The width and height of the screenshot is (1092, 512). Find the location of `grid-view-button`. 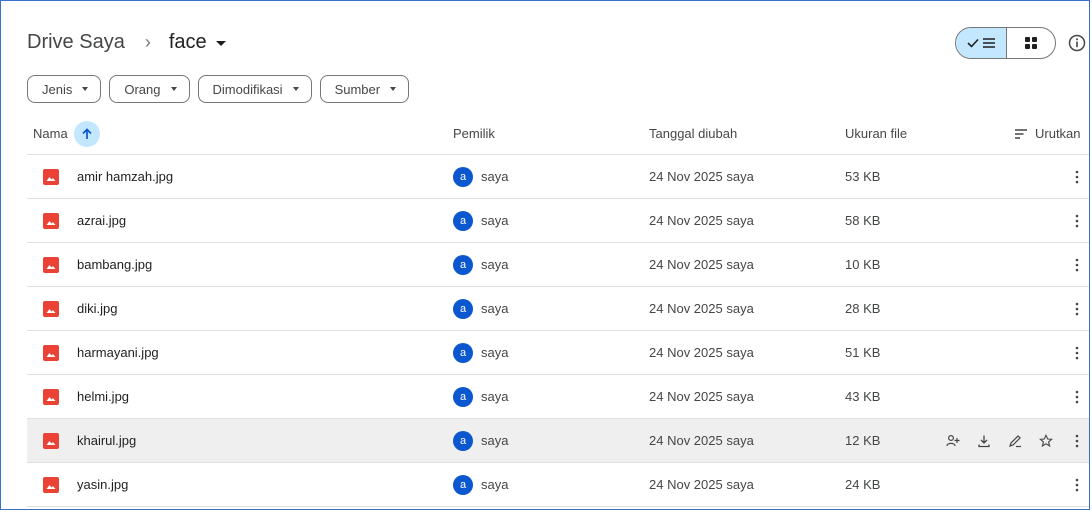

grid-view-button is located at coordinates (1031, 43).